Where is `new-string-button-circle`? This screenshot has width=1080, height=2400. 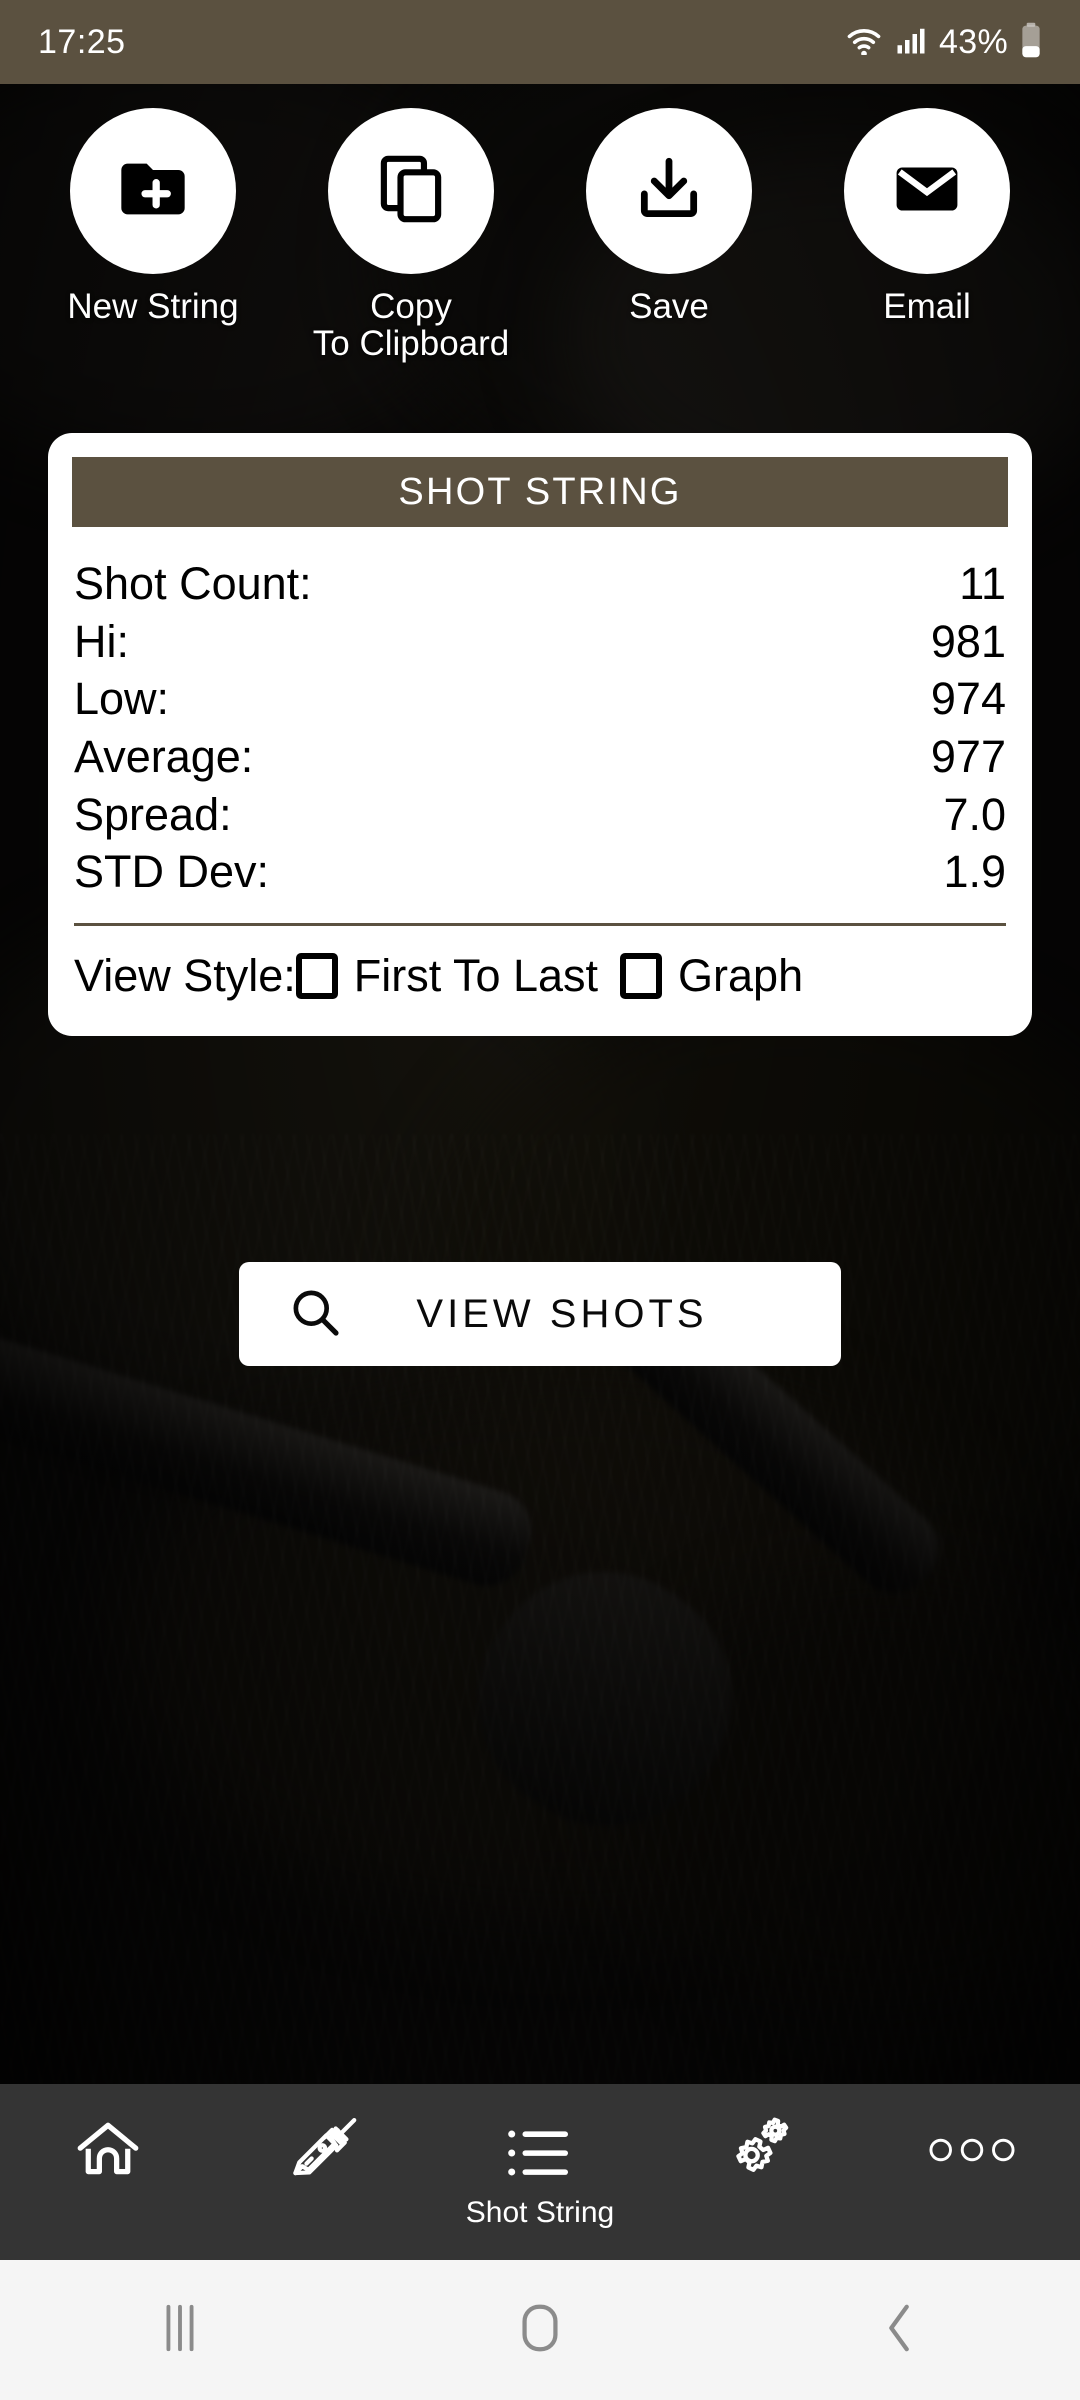
new-string-button-circle is located at coordinates (153, 191).